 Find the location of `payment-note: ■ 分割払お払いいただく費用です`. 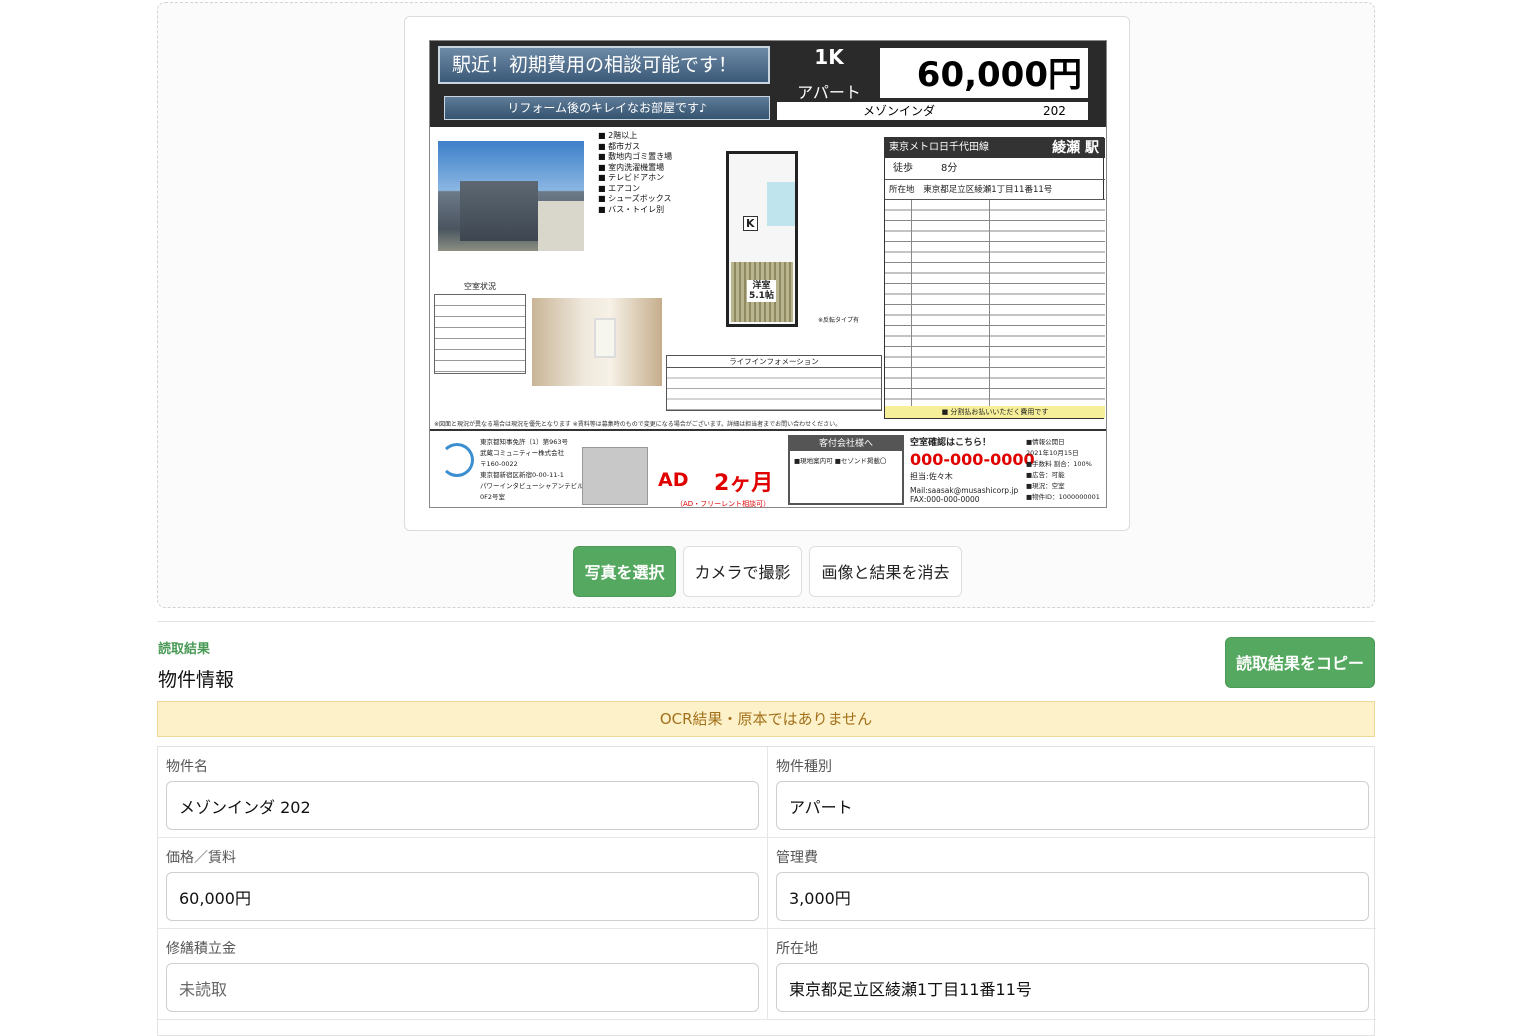

payment-note: ■ 分割払お払いいただく費用です is located at coordinates (995, 412).